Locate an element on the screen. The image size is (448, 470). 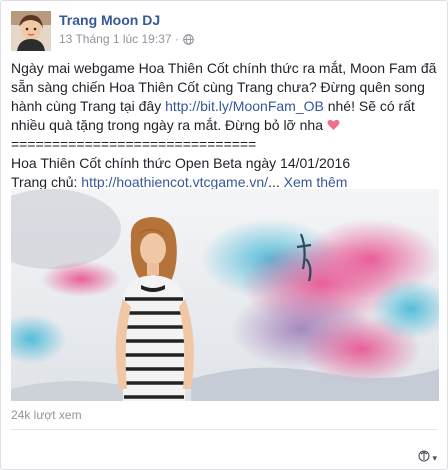
author-avatar is located at coordinates (31, 31).